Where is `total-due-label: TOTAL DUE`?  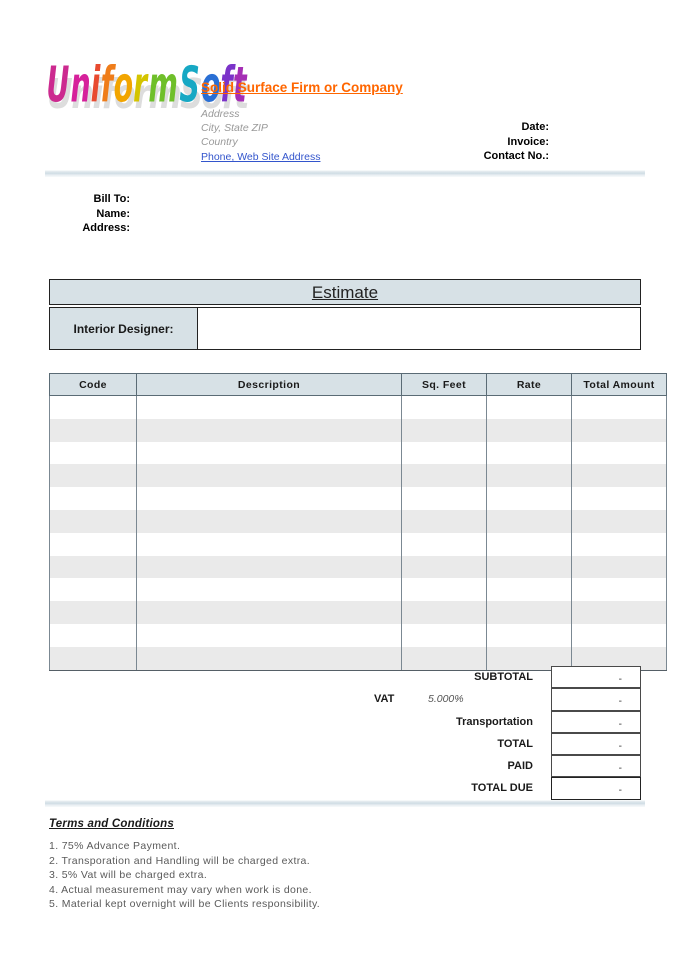
total-due-label: TOTAL DUE is located at coordinates (502, 788).